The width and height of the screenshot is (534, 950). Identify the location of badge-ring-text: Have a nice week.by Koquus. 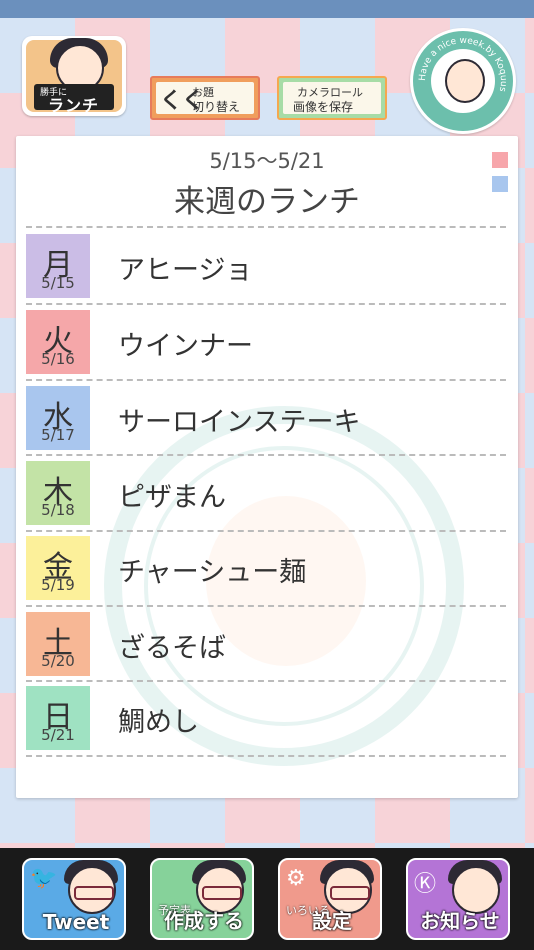
(463, 64).